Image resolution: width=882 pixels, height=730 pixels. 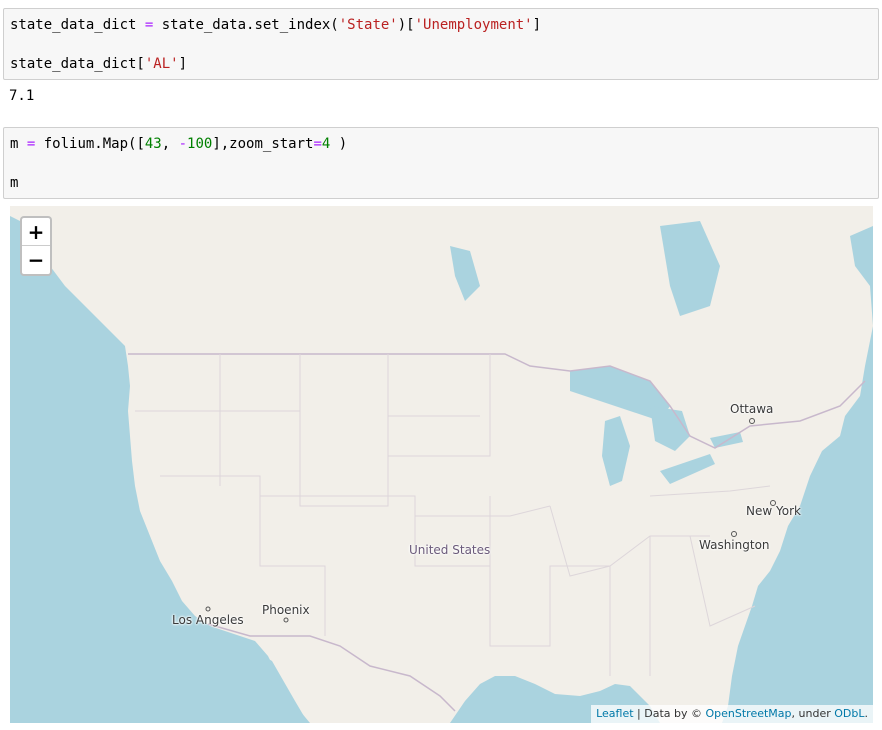 I want to click on zoom-in-button: +, so click(x=36, y=232).